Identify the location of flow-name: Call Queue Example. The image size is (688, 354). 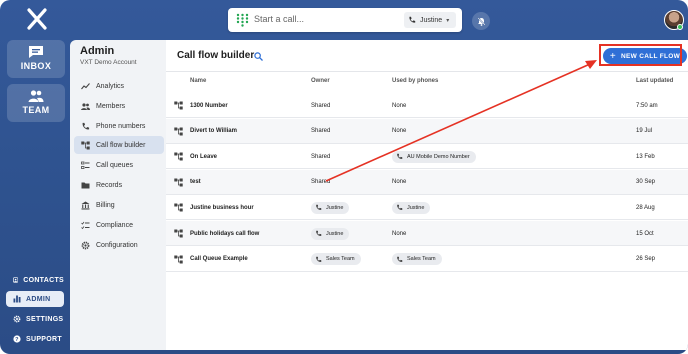
(219, 259).